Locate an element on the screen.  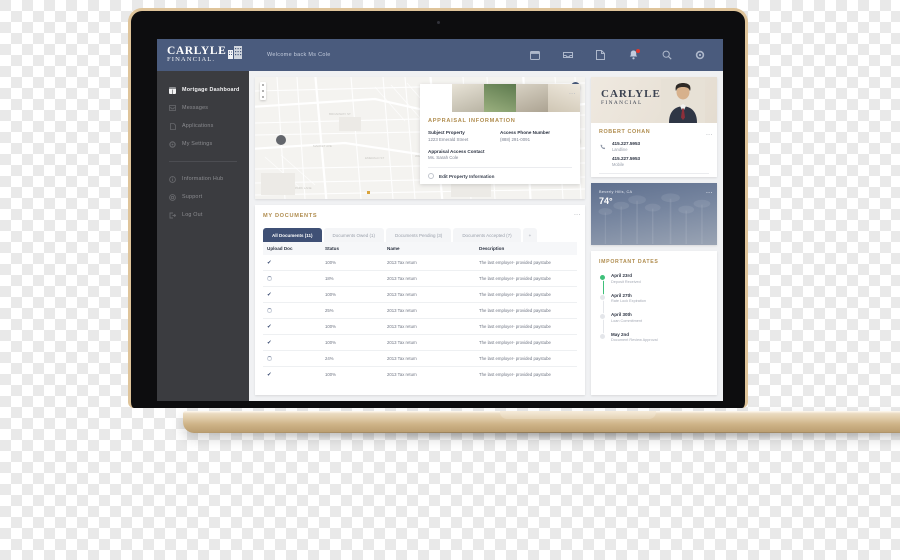
weather-menu-icon: ⋮ is located at coordinates (708, 192).